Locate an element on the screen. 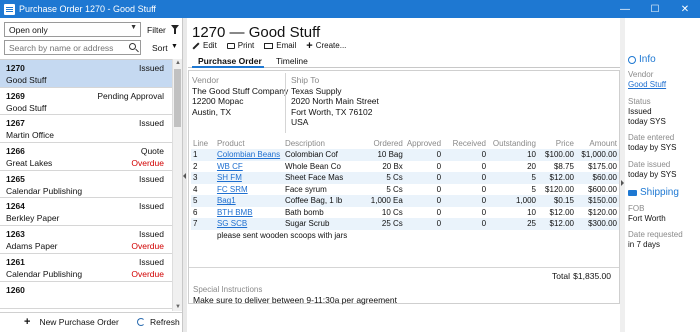  col-product: Product is located at coordinates (249, 143).